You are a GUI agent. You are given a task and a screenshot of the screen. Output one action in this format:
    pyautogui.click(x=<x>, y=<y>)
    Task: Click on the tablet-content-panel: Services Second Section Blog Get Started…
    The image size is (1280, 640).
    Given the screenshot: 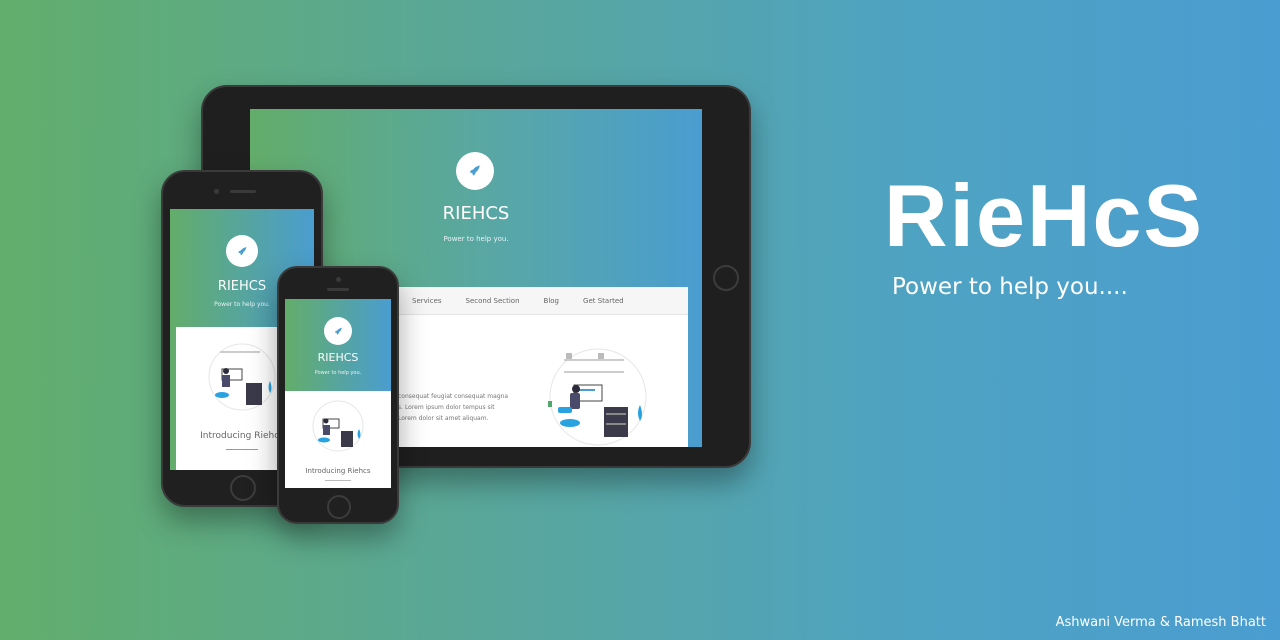 What is the action you would take?
    pyautogui.click(x=543, y=367)
    